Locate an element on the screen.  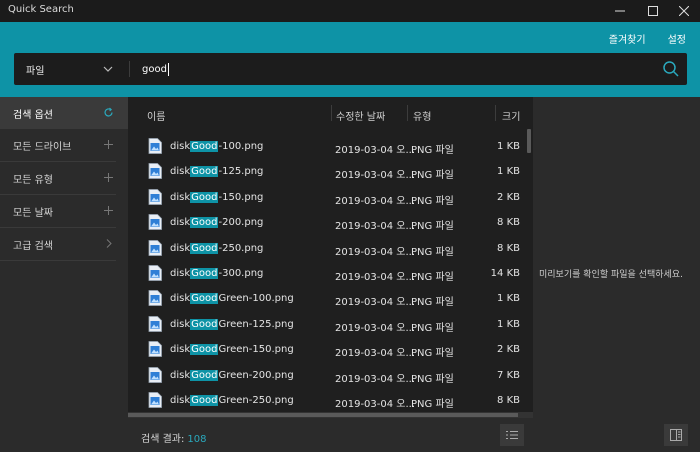
search-input: good is located at coordinates (155, 69).